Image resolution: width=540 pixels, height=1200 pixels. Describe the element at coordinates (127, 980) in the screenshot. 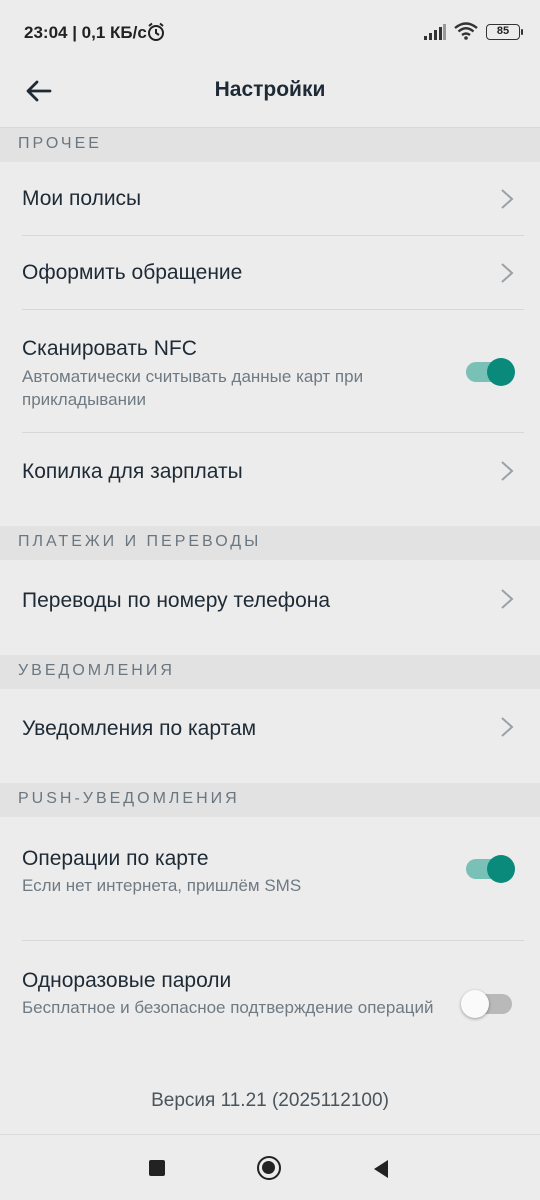

I see `item-label: Одноразовые пароли` at that location.